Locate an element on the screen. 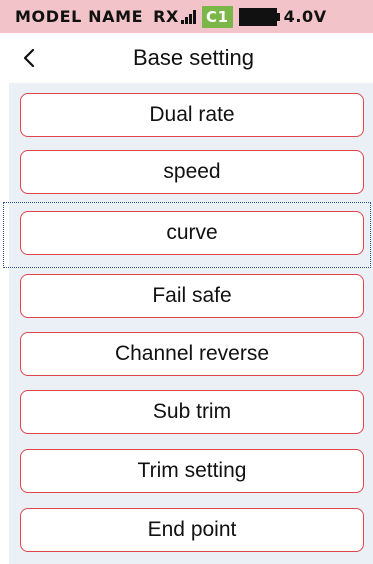 Image resolution: width=373 pixels, height=564 pixels. battery-voltage: 4.0V is located at coordinates (305, 16).